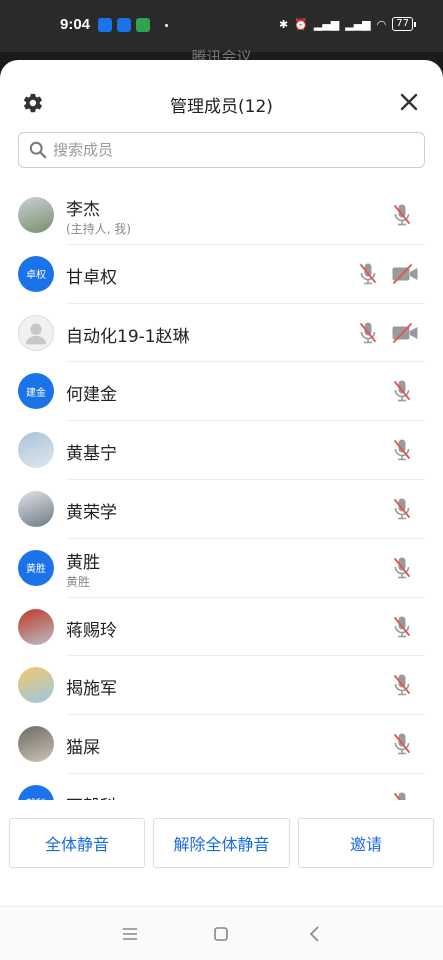 This screenshot has width=443, height=960. Describe the element at coordinates (91, 395) in the screenshot. I see `member-name: 何建金` at that location.